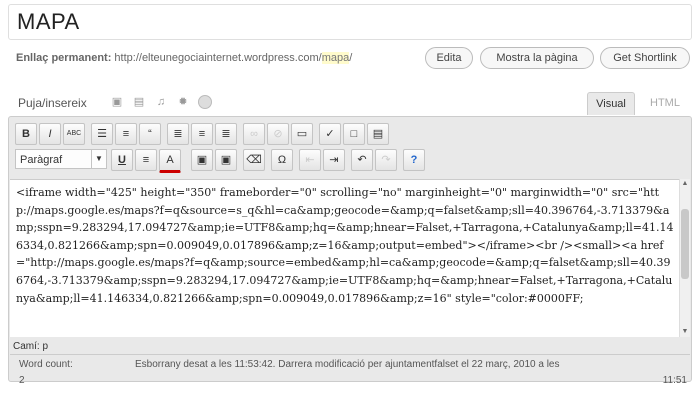 This screenshot has width=698, height=396. Describe the element at coordinates (46, 364) in the screenshot. I see `word-count-label: Word count:` at that location.